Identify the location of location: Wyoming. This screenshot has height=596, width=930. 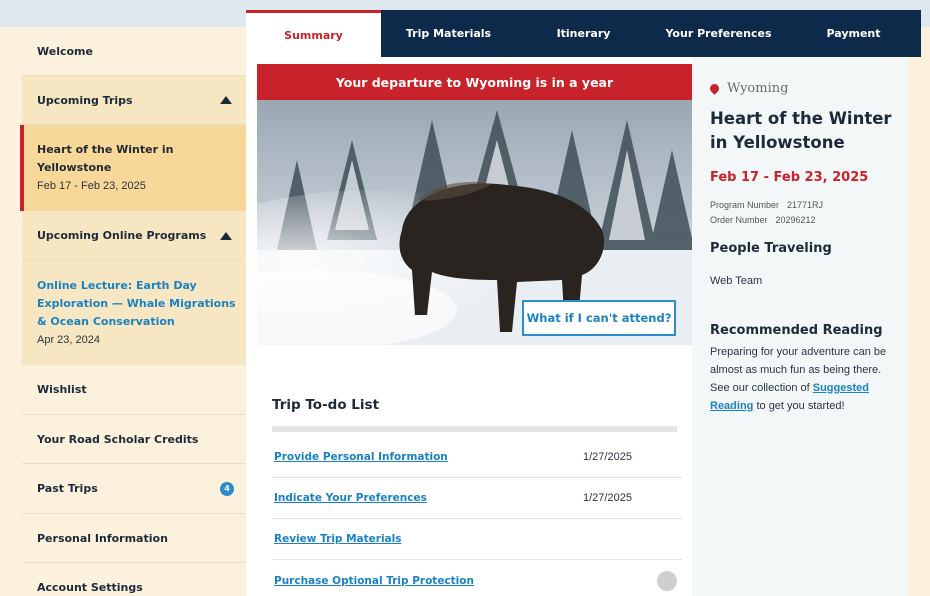
(748, 88).